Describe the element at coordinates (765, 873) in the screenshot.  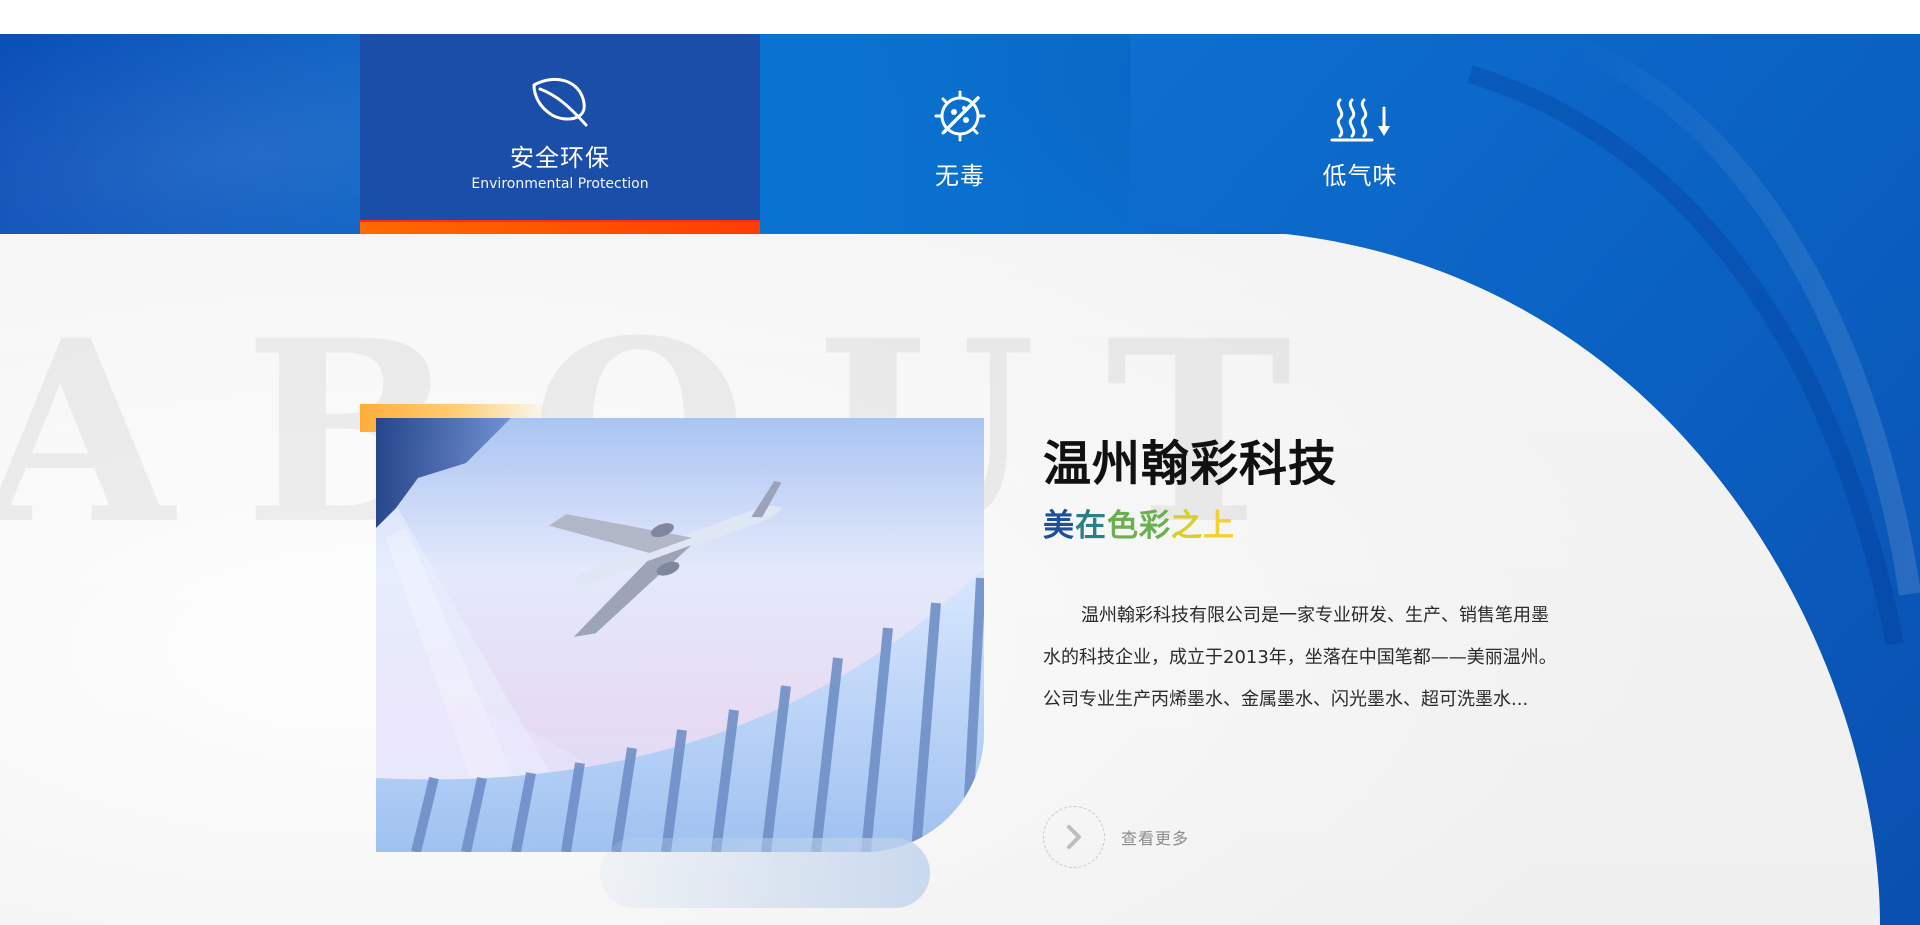
I see `decorative-blob` at that location.